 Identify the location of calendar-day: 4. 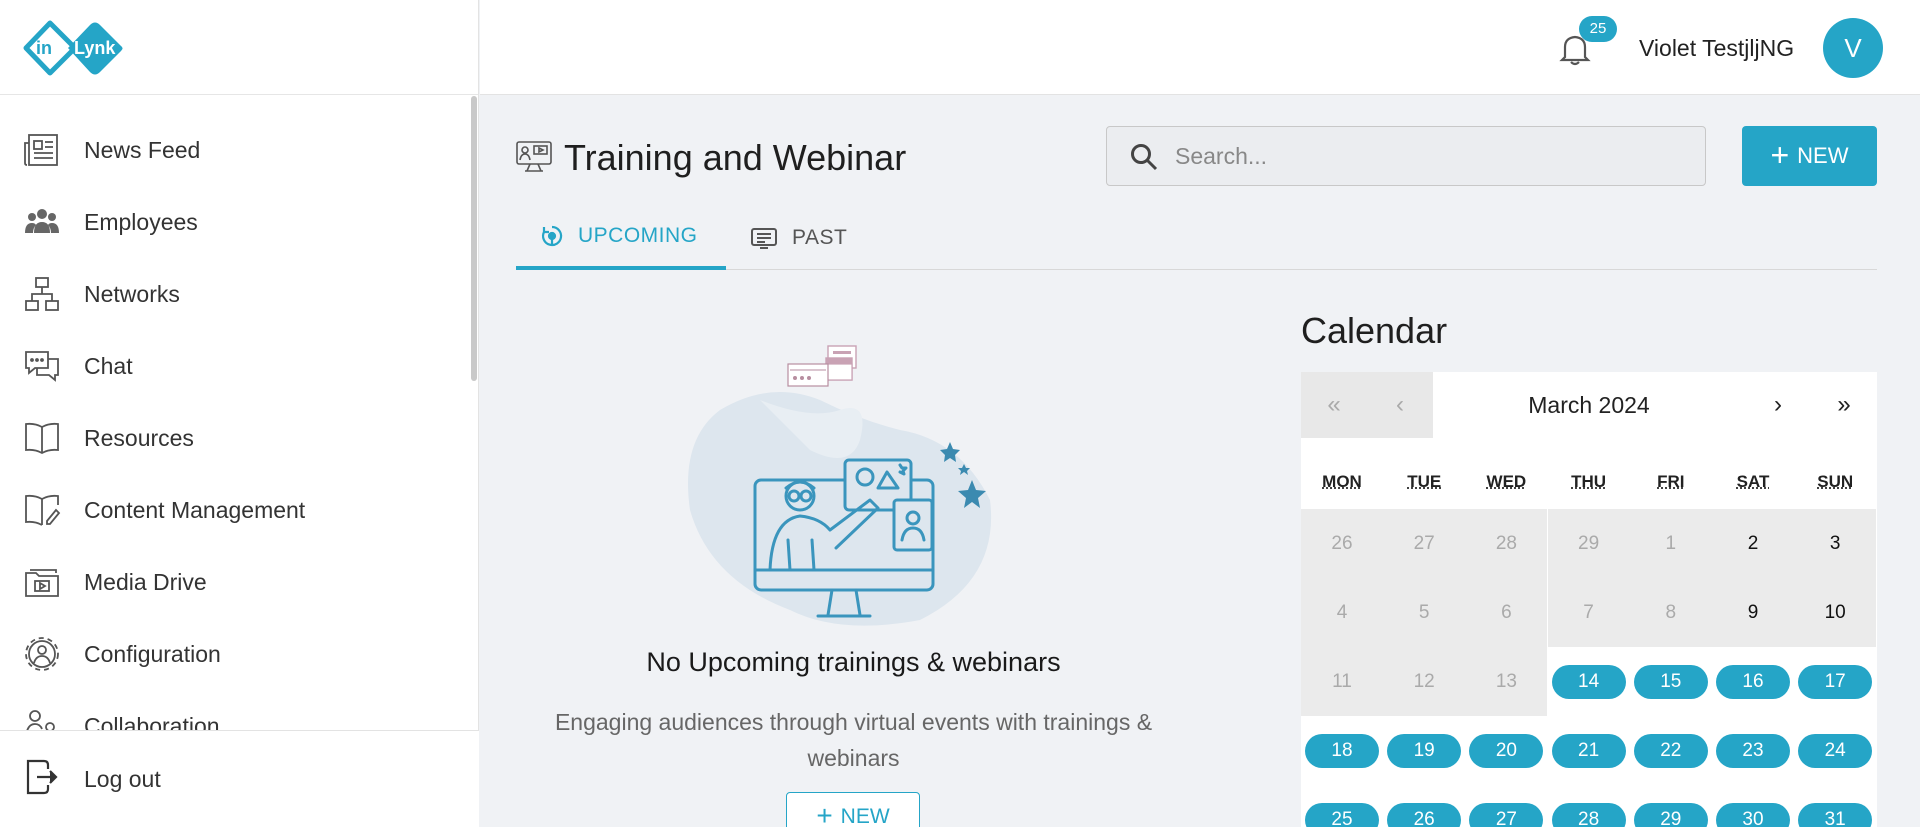
(1342, 612).